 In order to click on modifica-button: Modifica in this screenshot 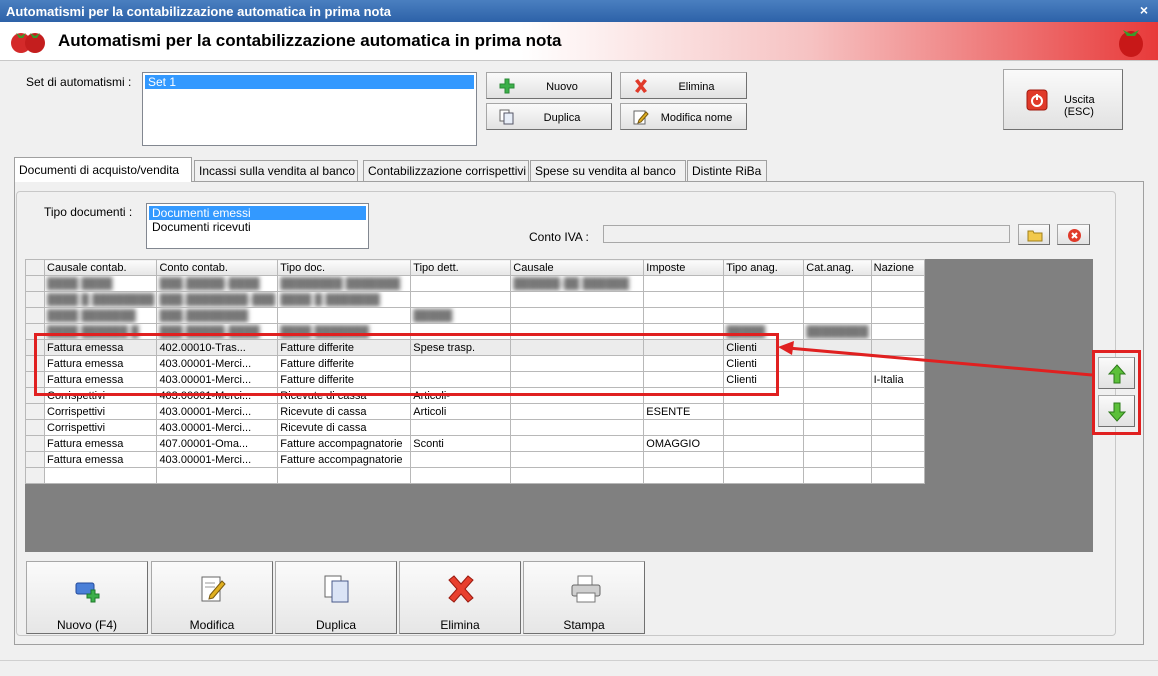, I will do `click(212, 597)`.